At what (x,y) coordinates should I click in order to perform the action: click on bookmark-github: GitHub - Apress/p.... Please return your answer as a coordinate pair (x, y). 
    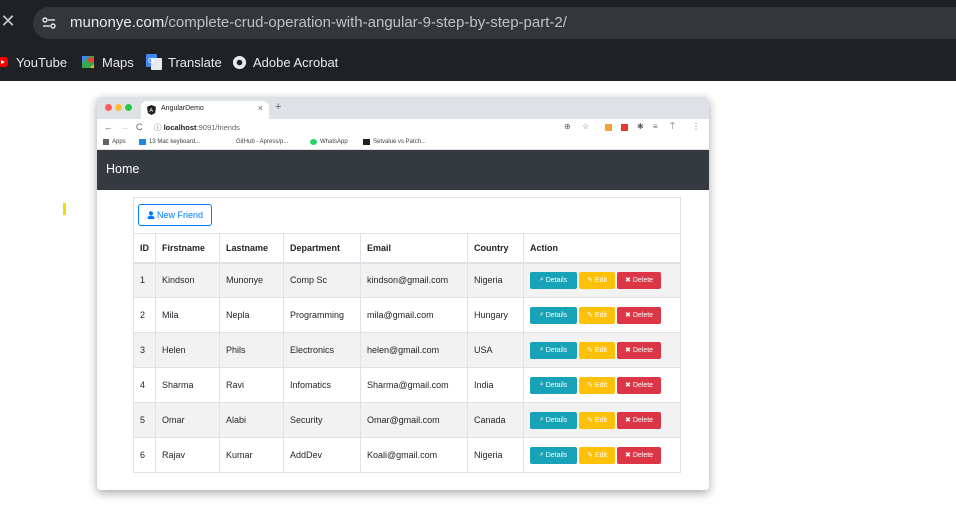
    Looking at the image, I should click on (262, 142).